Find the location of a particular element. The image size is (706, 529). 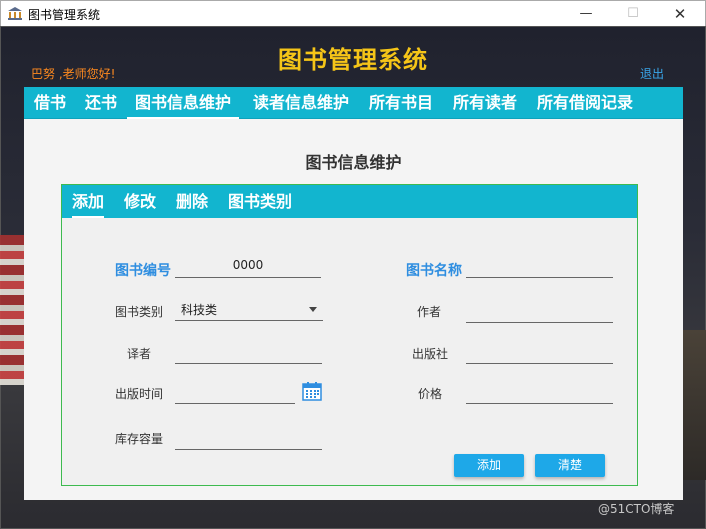

publisher-field is located at coordinates (539, 352).